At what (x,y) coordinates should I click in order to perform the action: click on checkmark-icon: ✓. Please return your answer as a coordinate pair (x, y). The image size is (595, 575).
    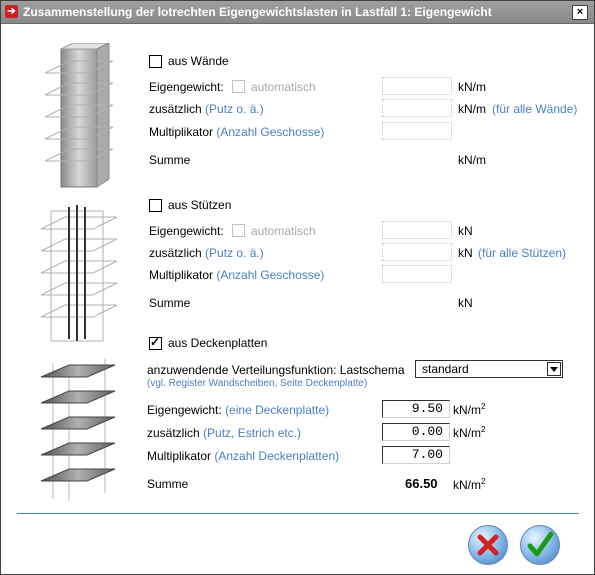
    Looking at the image, I should click on (155, 342).